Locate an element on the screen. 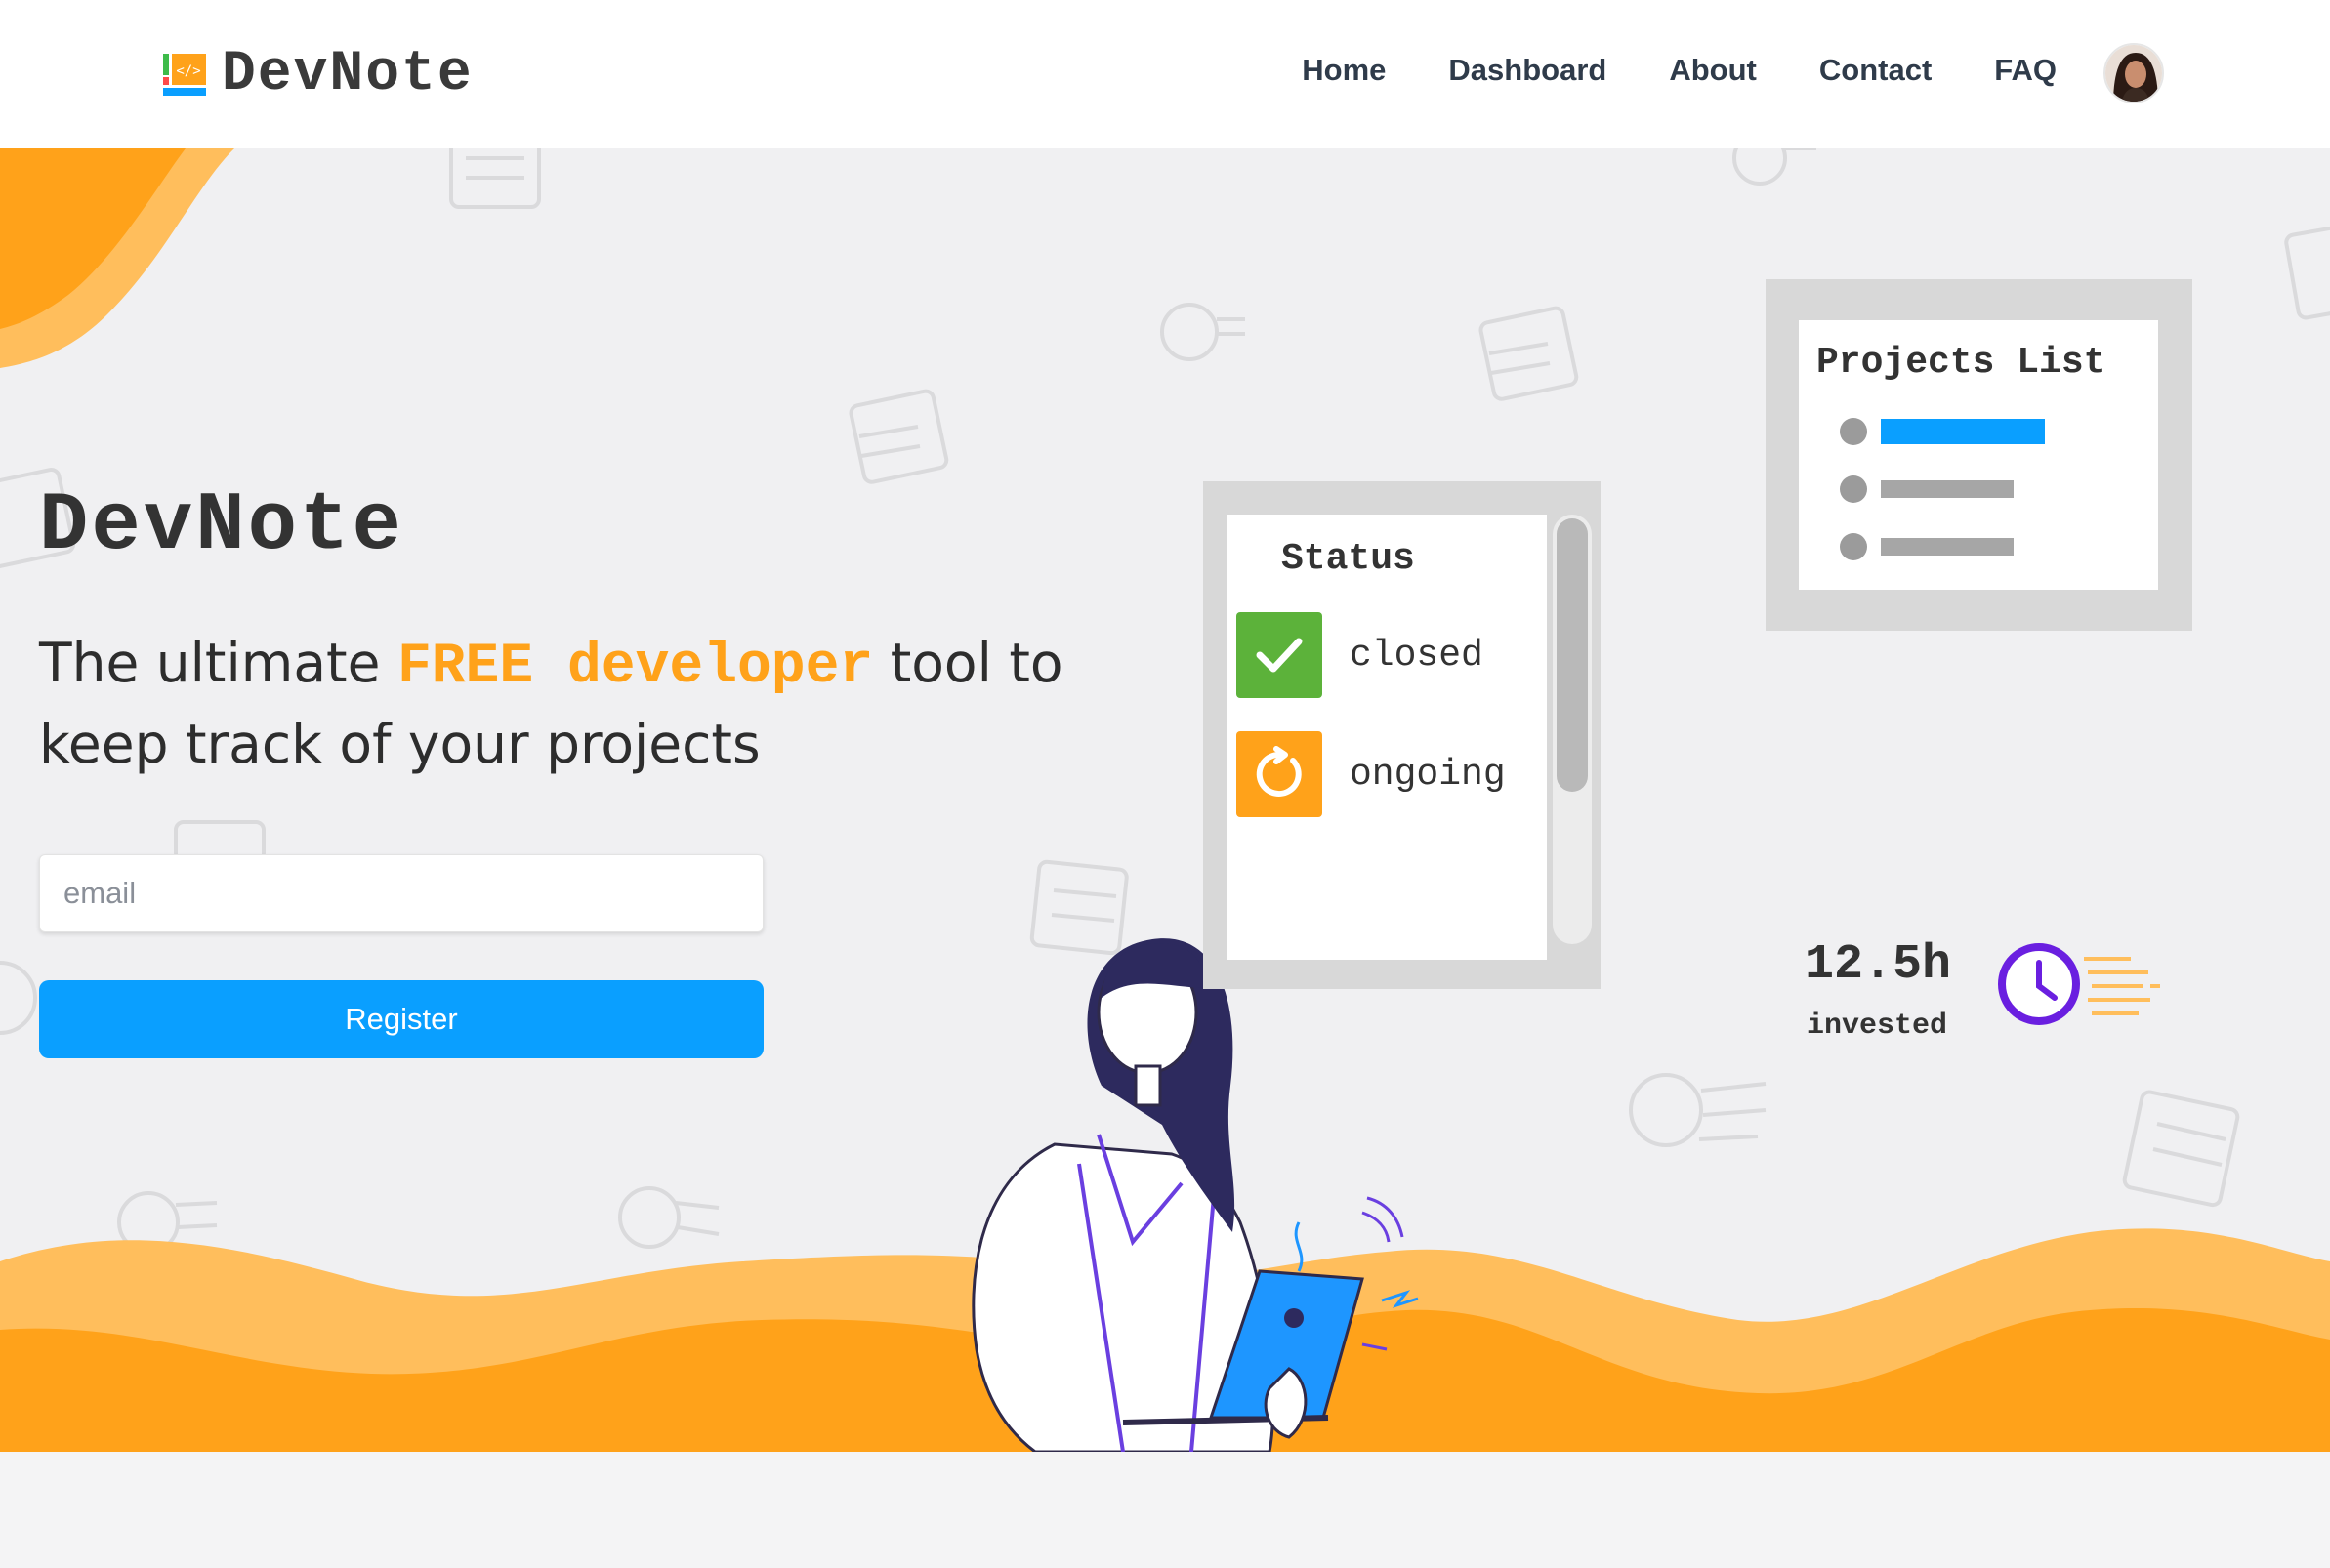 The width and height of the screenshot is (2330, 1568). status-panel: Status closed ongoing is located at coordinates (1387, 737).